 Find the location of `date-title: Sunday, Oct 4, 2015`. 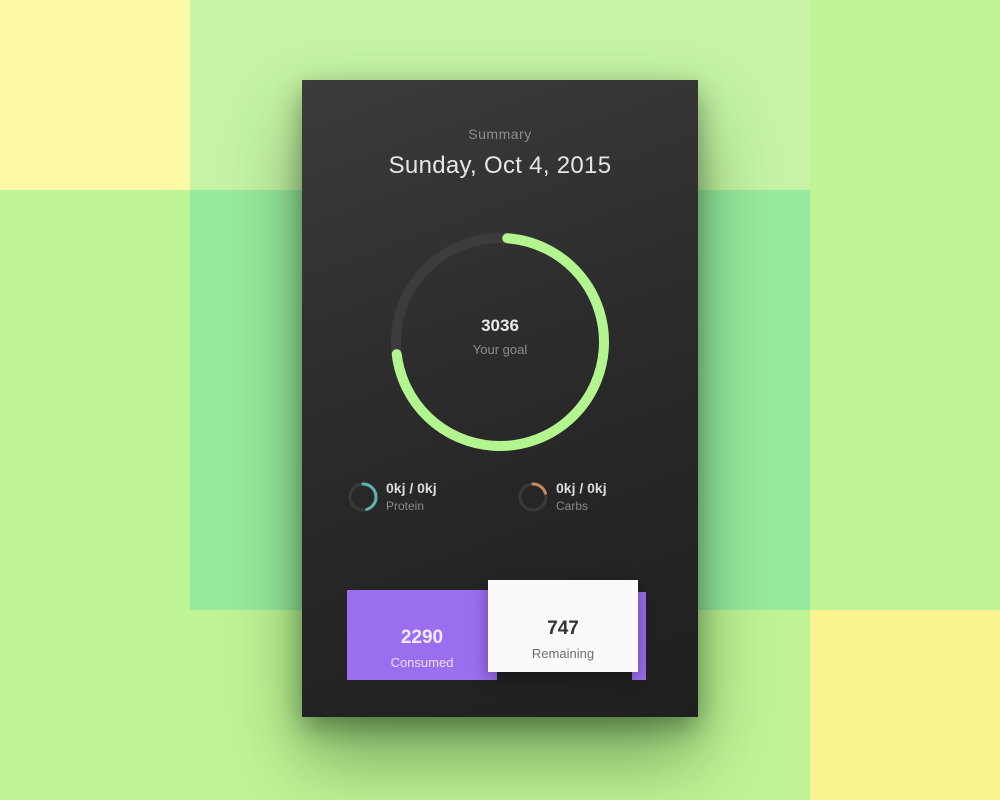

date-title: Sunday, Oct 4, 2015 is located at coordinates (500, 165).